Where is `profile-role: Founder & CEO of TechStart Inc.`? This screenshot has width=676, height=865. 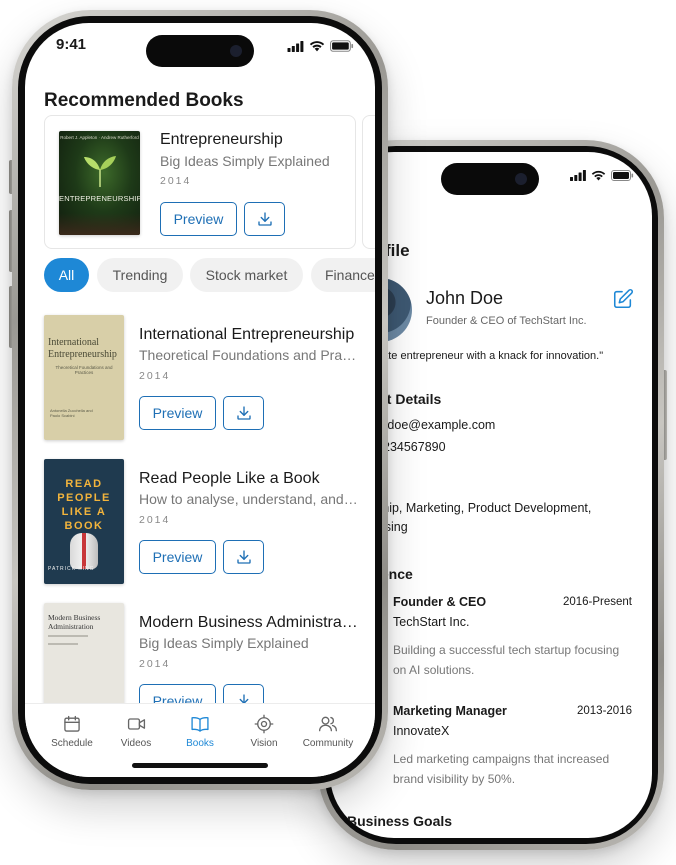
profile-role: Founder & CEO of TechStart Inc. is located at coordinates (506, 321).